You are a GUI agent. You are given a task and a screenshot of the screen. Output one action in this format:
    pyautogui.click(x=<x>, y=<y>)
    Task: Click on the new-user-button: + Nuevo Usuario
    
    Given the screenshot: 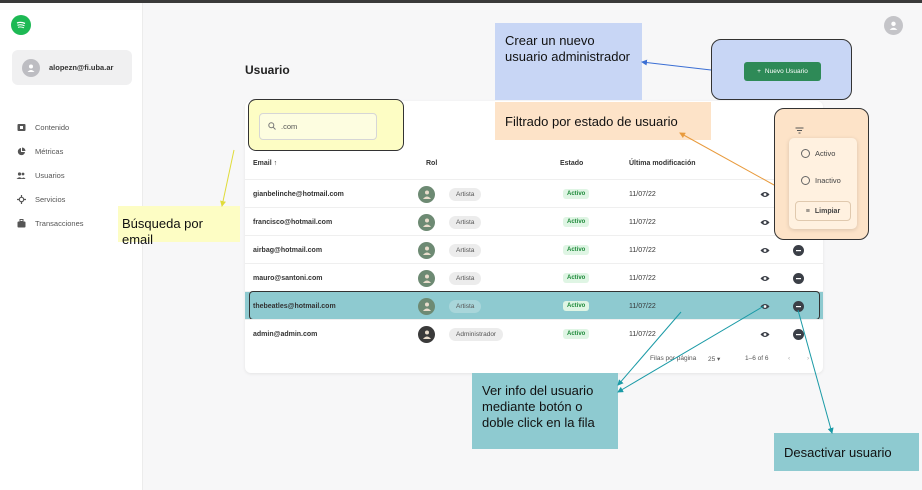 What is the action you would take?
    pyautogui.click(x=782, y=71)
    